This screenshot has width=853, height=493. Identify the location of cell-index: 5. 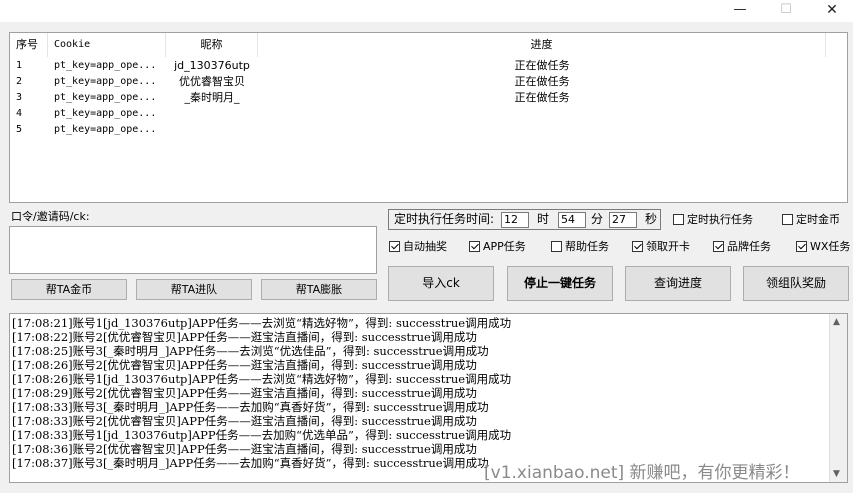
(19, 129).